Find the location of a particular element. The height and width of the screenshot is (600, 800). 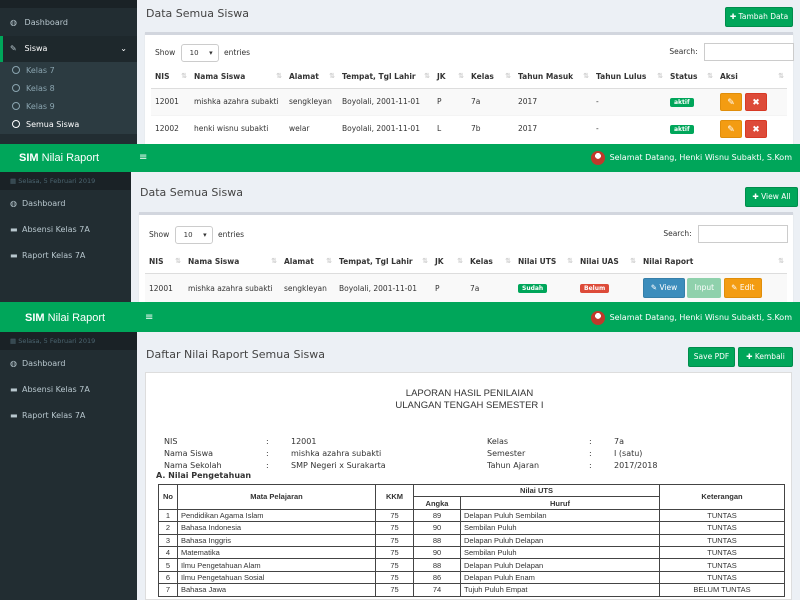

show-entries: Show 10 entries is located at coordinates (202, 53).